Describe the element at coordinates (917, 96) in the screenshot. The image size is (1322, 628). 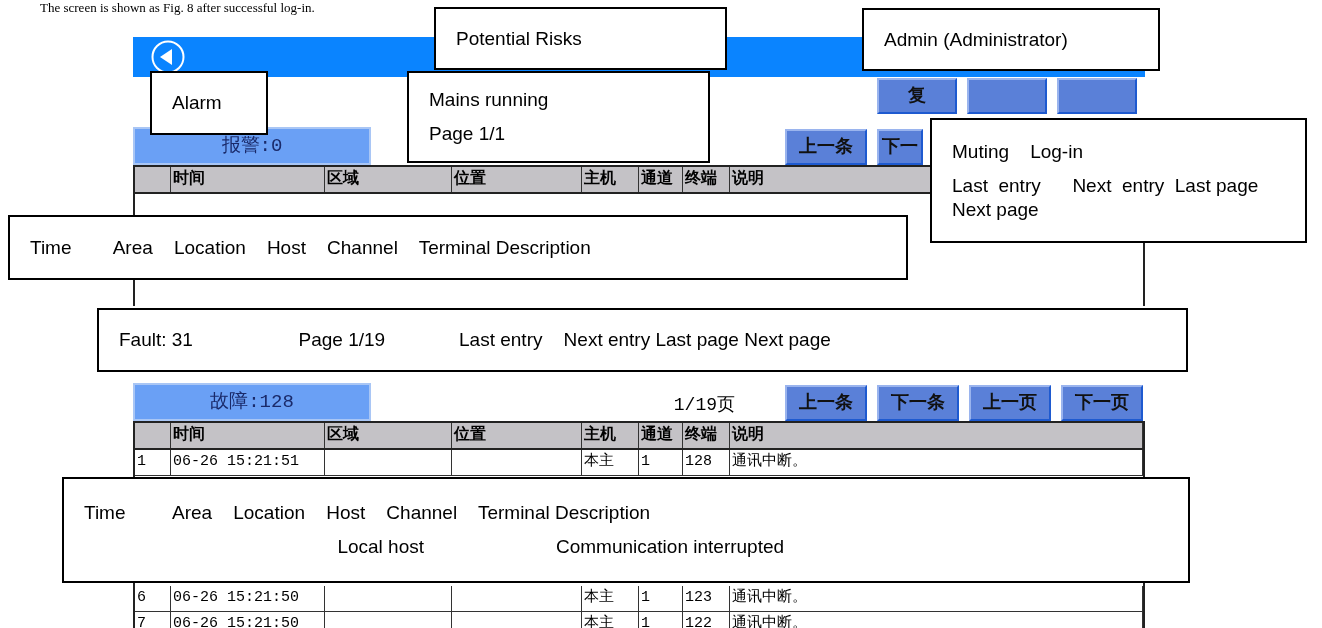
I see `panel-button: 复` at that location.